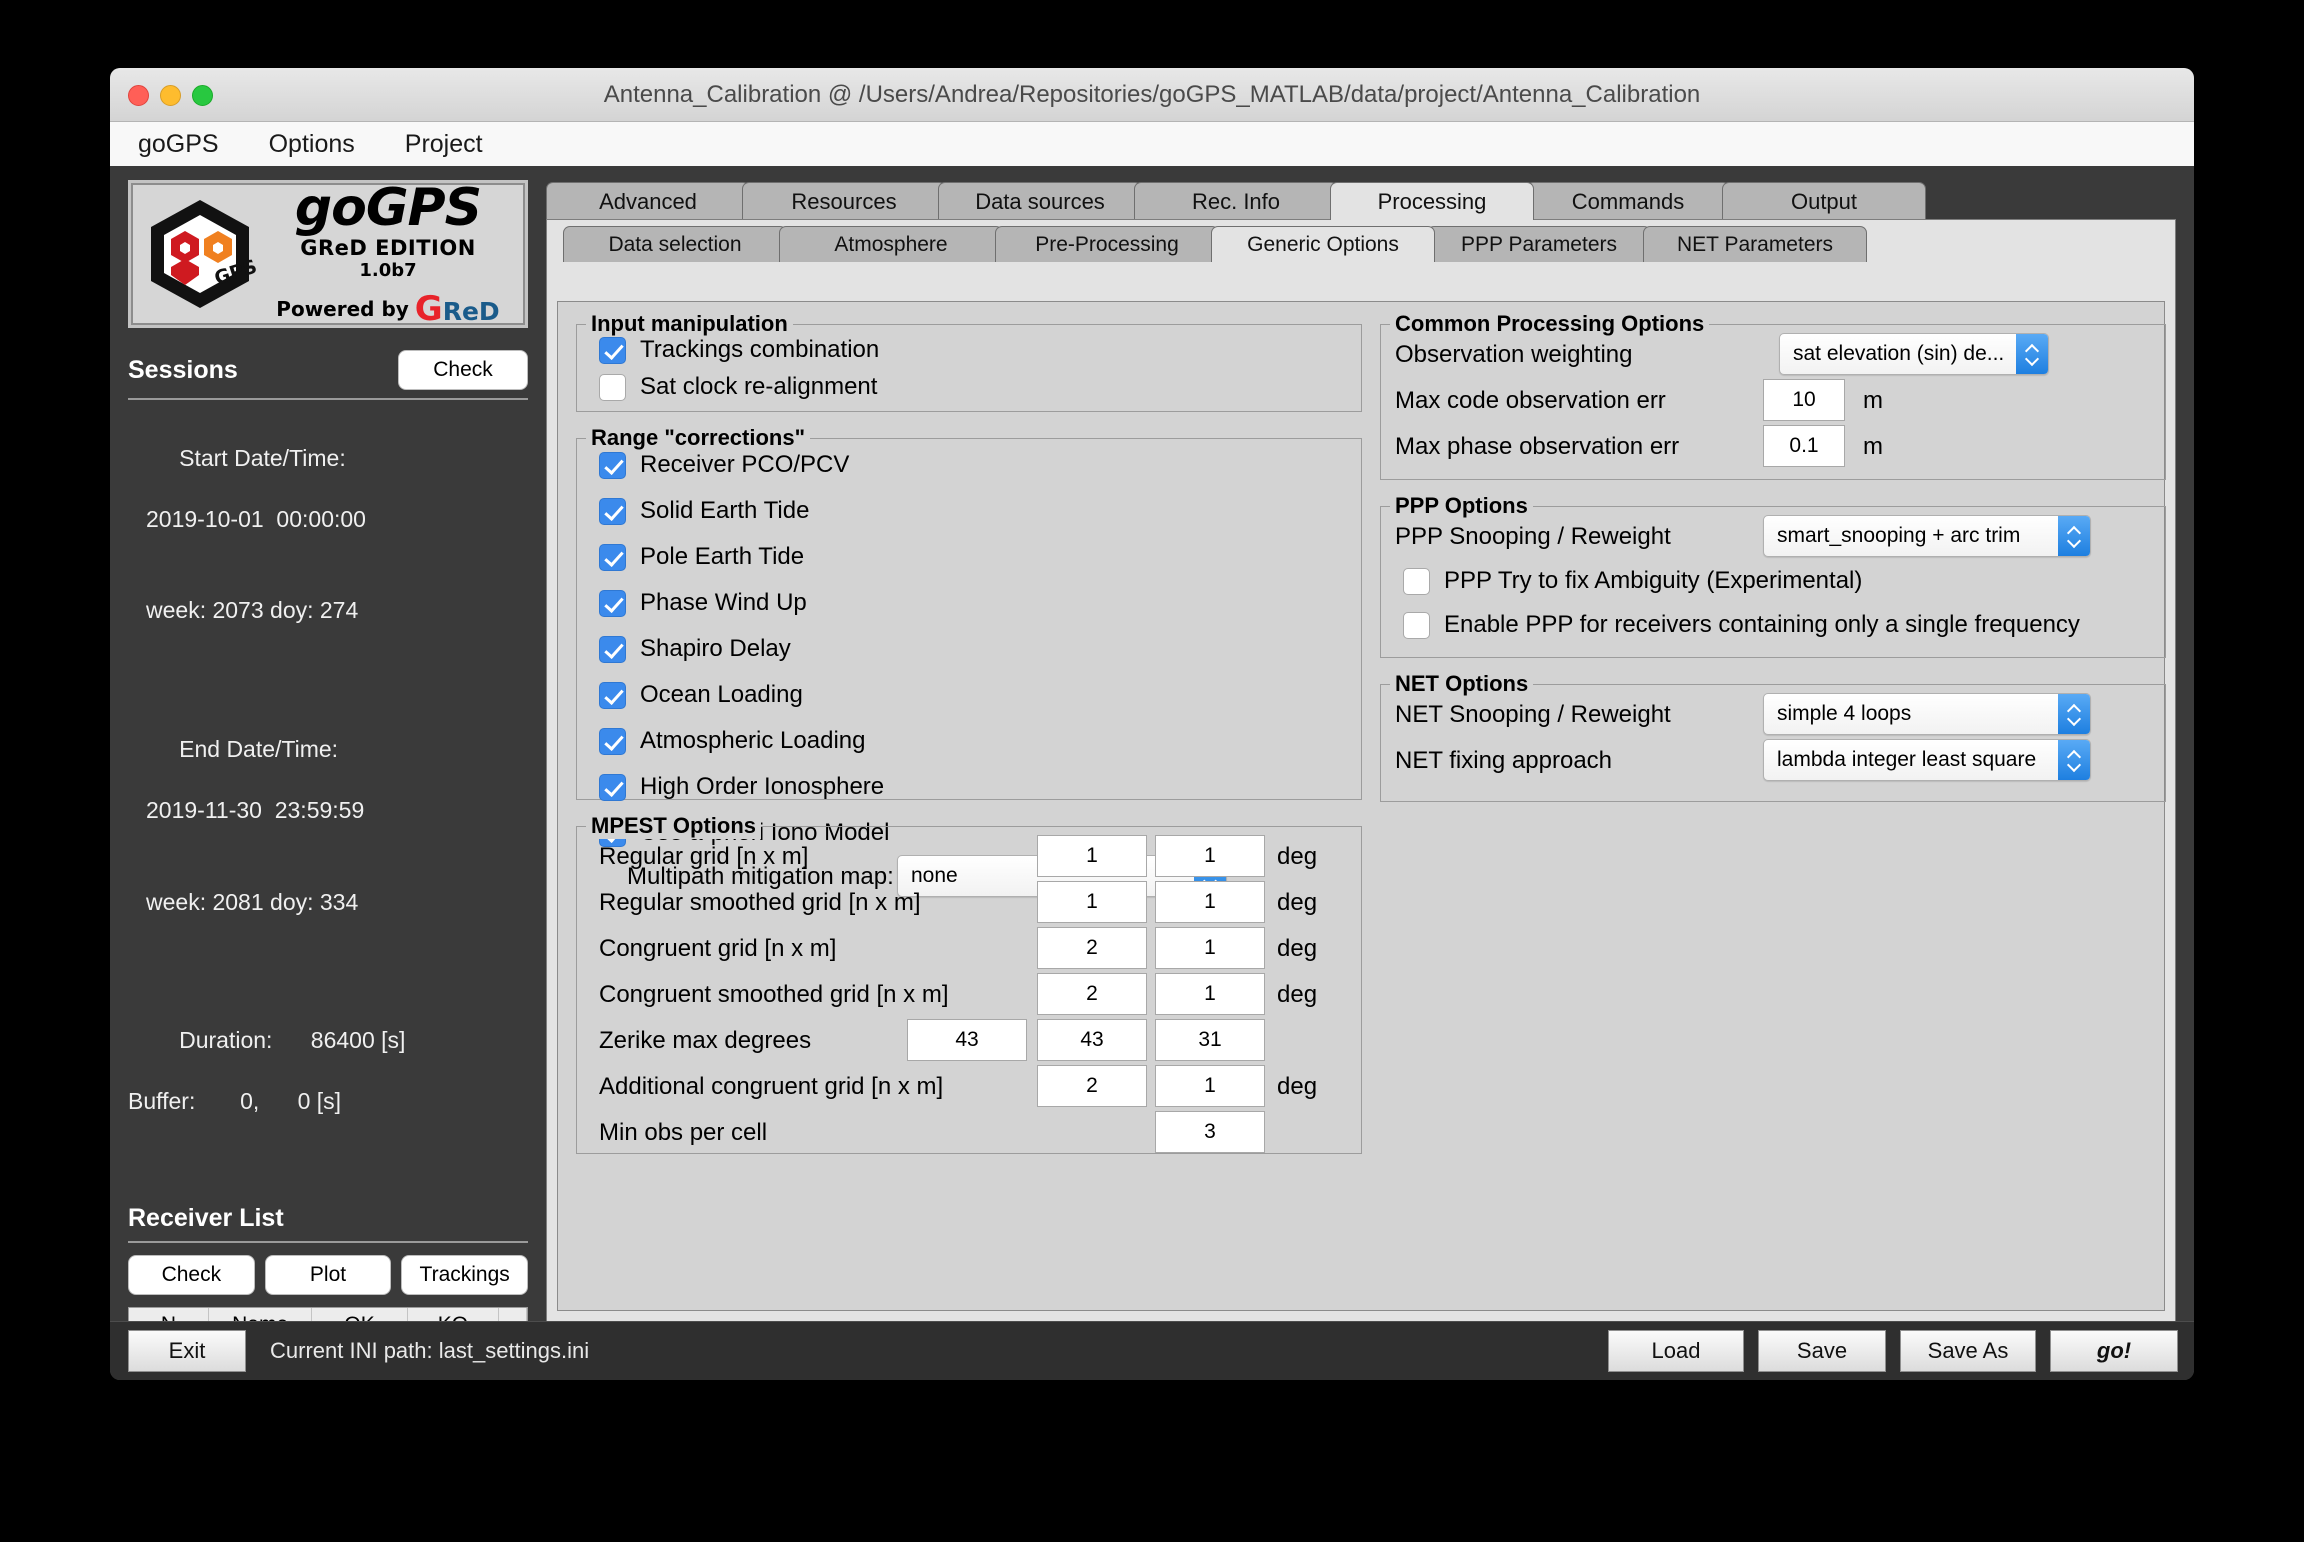 Image resolution: width=2304 pixels, height=1542 pixels. Describe the element at coordinates (388, 208) in the screenshot. I see `logo-name: goGPS` at that location.